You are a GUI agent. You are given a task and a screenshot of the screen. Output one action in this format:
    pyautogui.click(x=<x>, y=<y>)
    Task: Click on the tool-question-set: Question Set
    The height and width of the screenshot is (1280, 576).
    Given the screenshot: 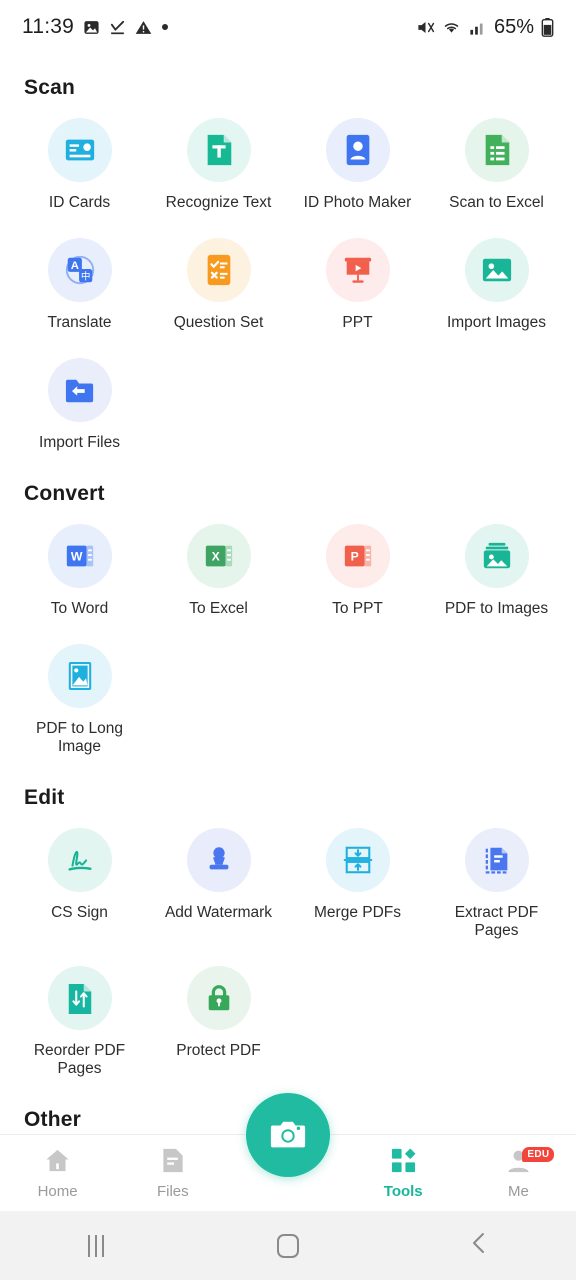 What is the action you would take?
    pyautogui.click(x=218, y=282)
    